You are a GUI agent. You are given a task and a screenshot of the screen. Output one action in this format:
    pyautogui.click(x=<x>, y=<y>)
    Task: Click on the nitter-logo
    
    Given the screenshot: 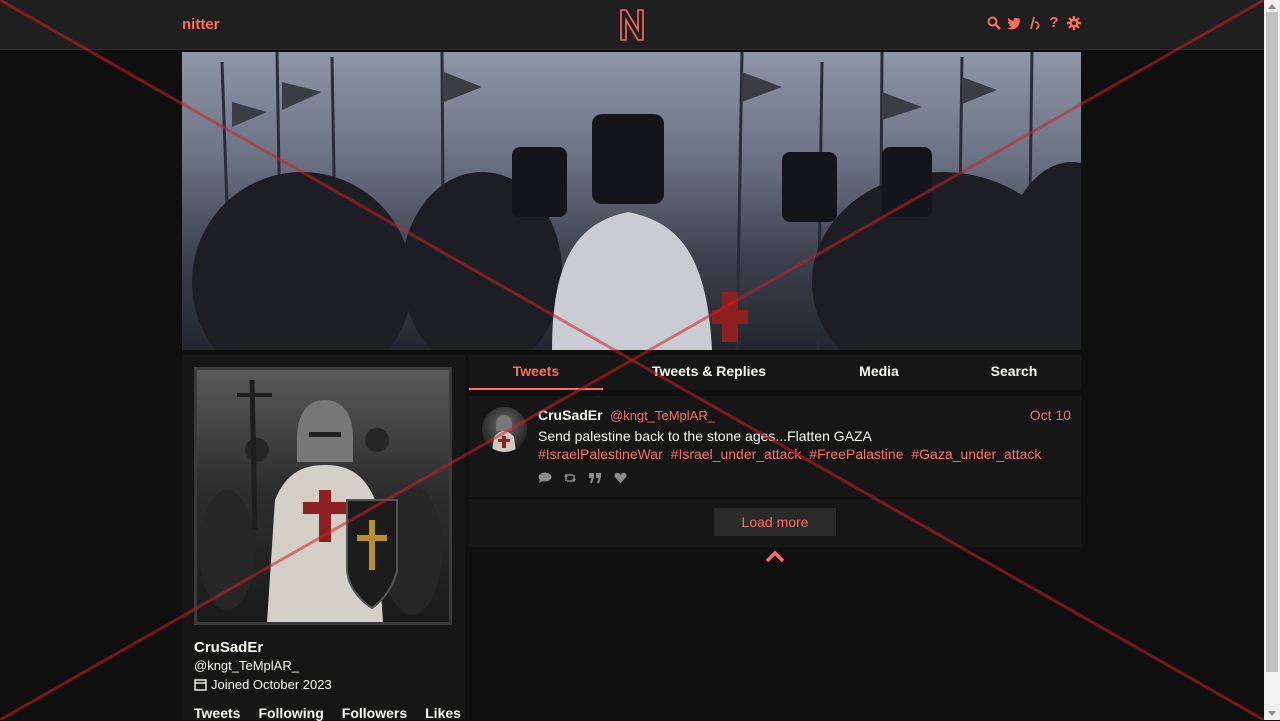 What is the action you would take?
    pyautogui.click(x=632, y=25)
    